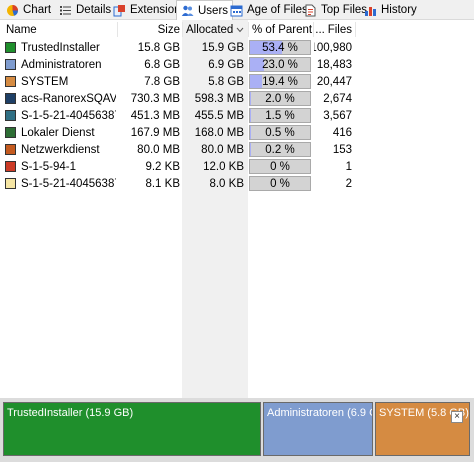 The height and width of the screenshot is (462, 474). I want to click on row-files: 2,674, so click(337, 98).